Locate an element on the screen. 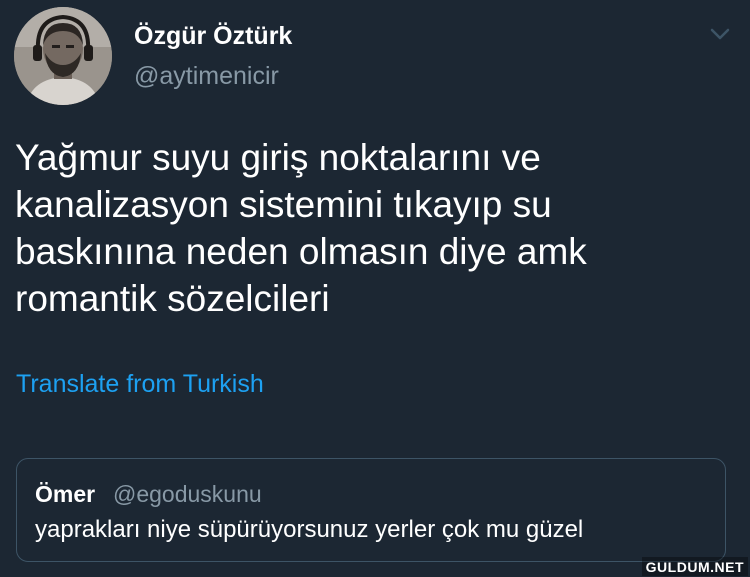 Image resolution: width=750 pixels, height=577 pixels. author-display-name: Özgür Öztürk is located at coordinates (213, 36).